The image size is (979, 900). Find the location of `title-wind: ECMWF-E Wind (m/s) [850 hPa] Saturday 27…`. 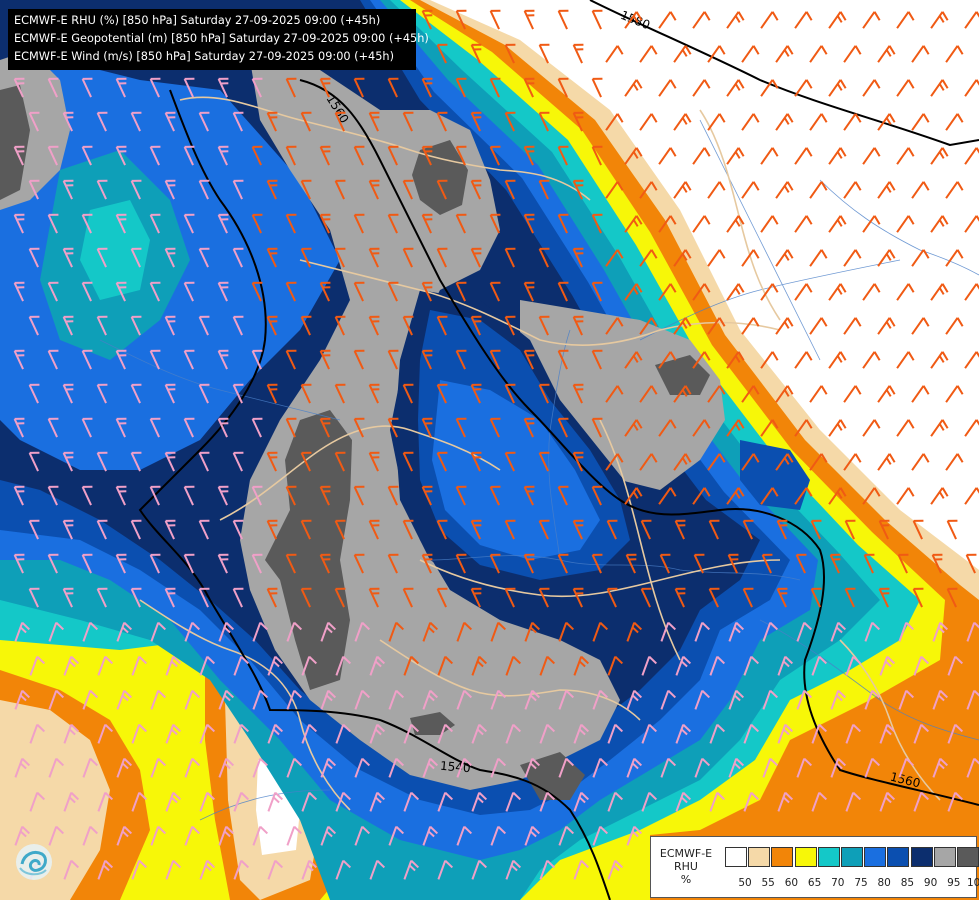

title-wind: ECMWF-E Wind (m/s) [850 hPa] Saturday 27… is located at coordinates (204, 56).